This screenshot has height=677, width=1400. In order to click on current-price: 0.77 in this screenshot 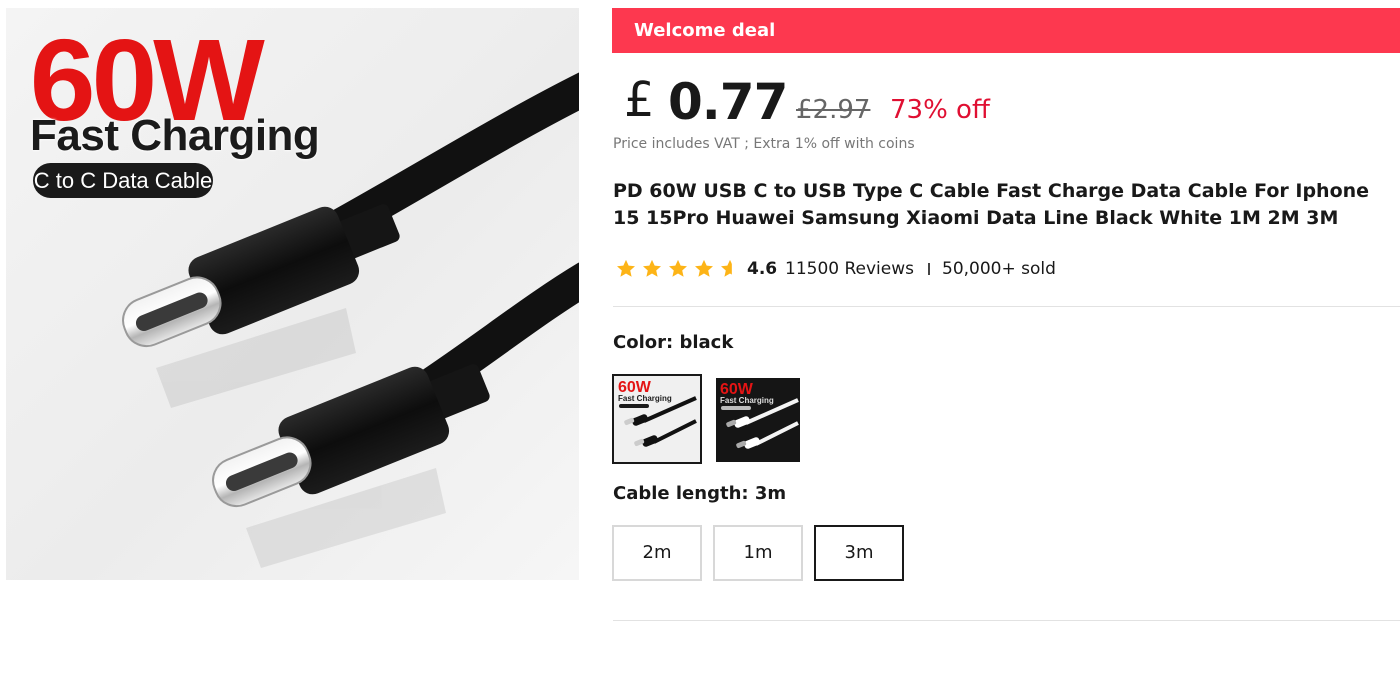, I will do `click(728, 102)`.